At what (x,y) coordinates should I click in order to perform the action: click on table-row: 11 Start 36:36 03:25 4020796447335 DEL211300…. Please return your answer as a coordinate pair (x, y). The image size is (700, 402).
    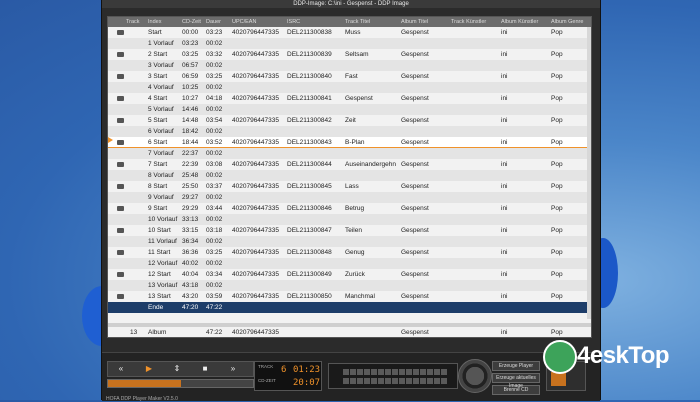
    Looking at the image, I should click on (349, 252).